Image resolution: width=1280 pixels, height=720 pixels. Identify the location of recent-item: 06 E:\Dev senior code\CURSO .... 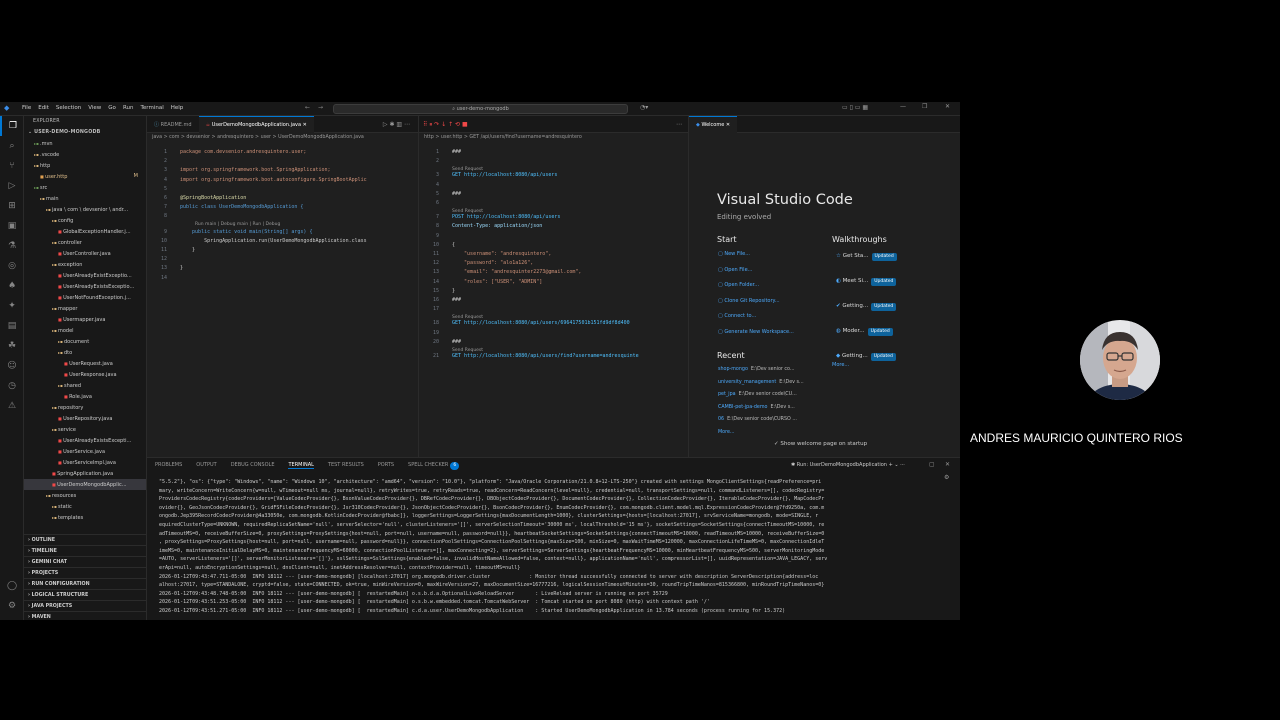
(761, 420).